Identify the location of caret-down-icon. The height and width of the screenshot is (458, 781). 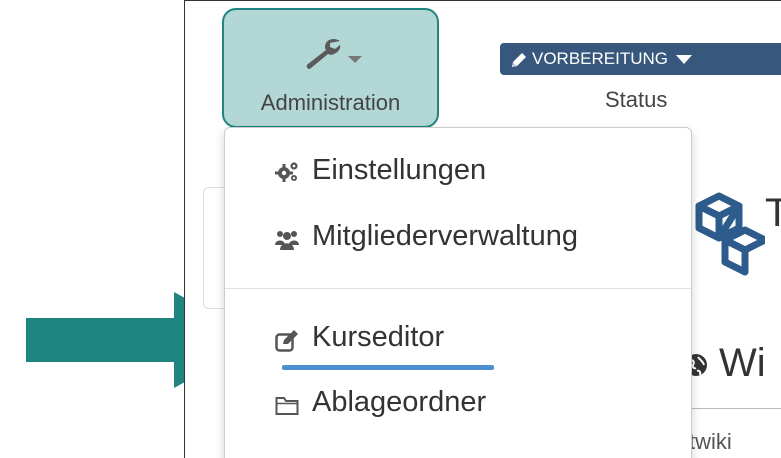
(684, 60).